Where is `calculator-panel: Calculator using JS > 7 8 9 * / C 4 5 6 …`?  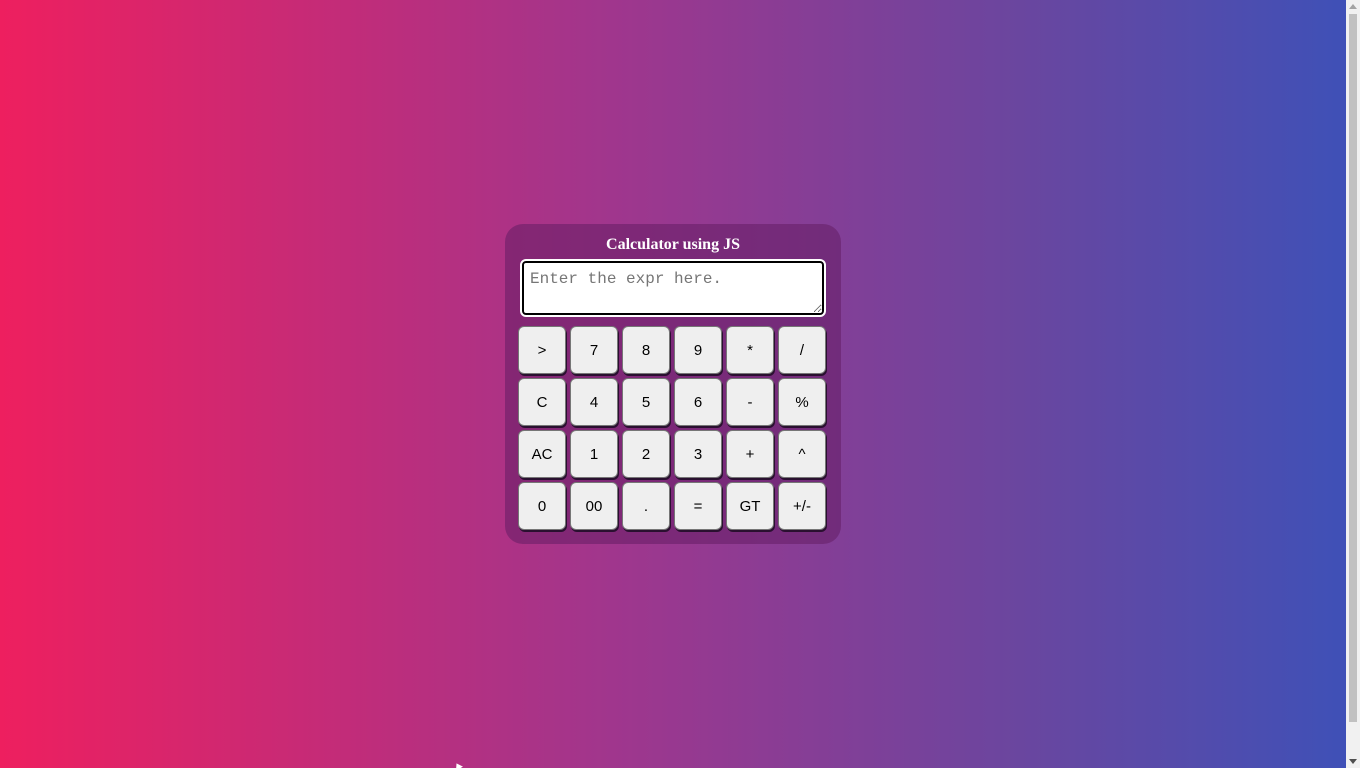 calculator-panel: Calculator using JS > 7 8 9 * / C 4 5 6 … is located at coordinates (673, 384).